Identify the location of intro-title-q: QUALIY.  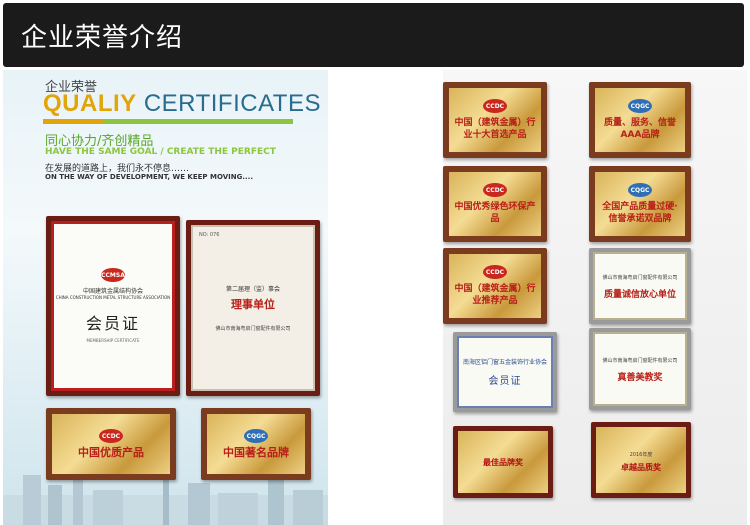
(90, 103).